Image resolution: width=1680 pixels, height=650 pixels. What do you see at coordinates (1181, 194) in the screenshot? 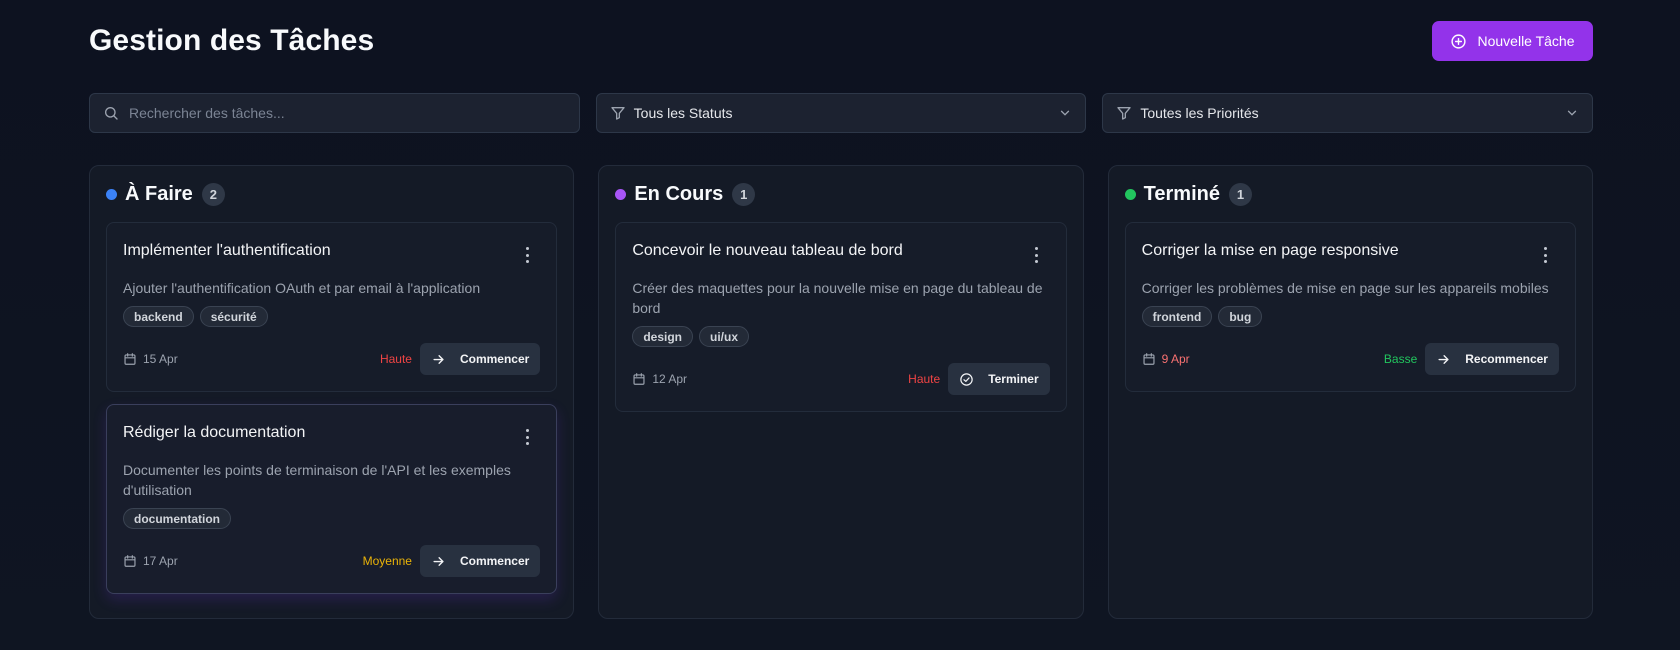
I see `column-title: Terminé` at bounding box center [1181, 194].